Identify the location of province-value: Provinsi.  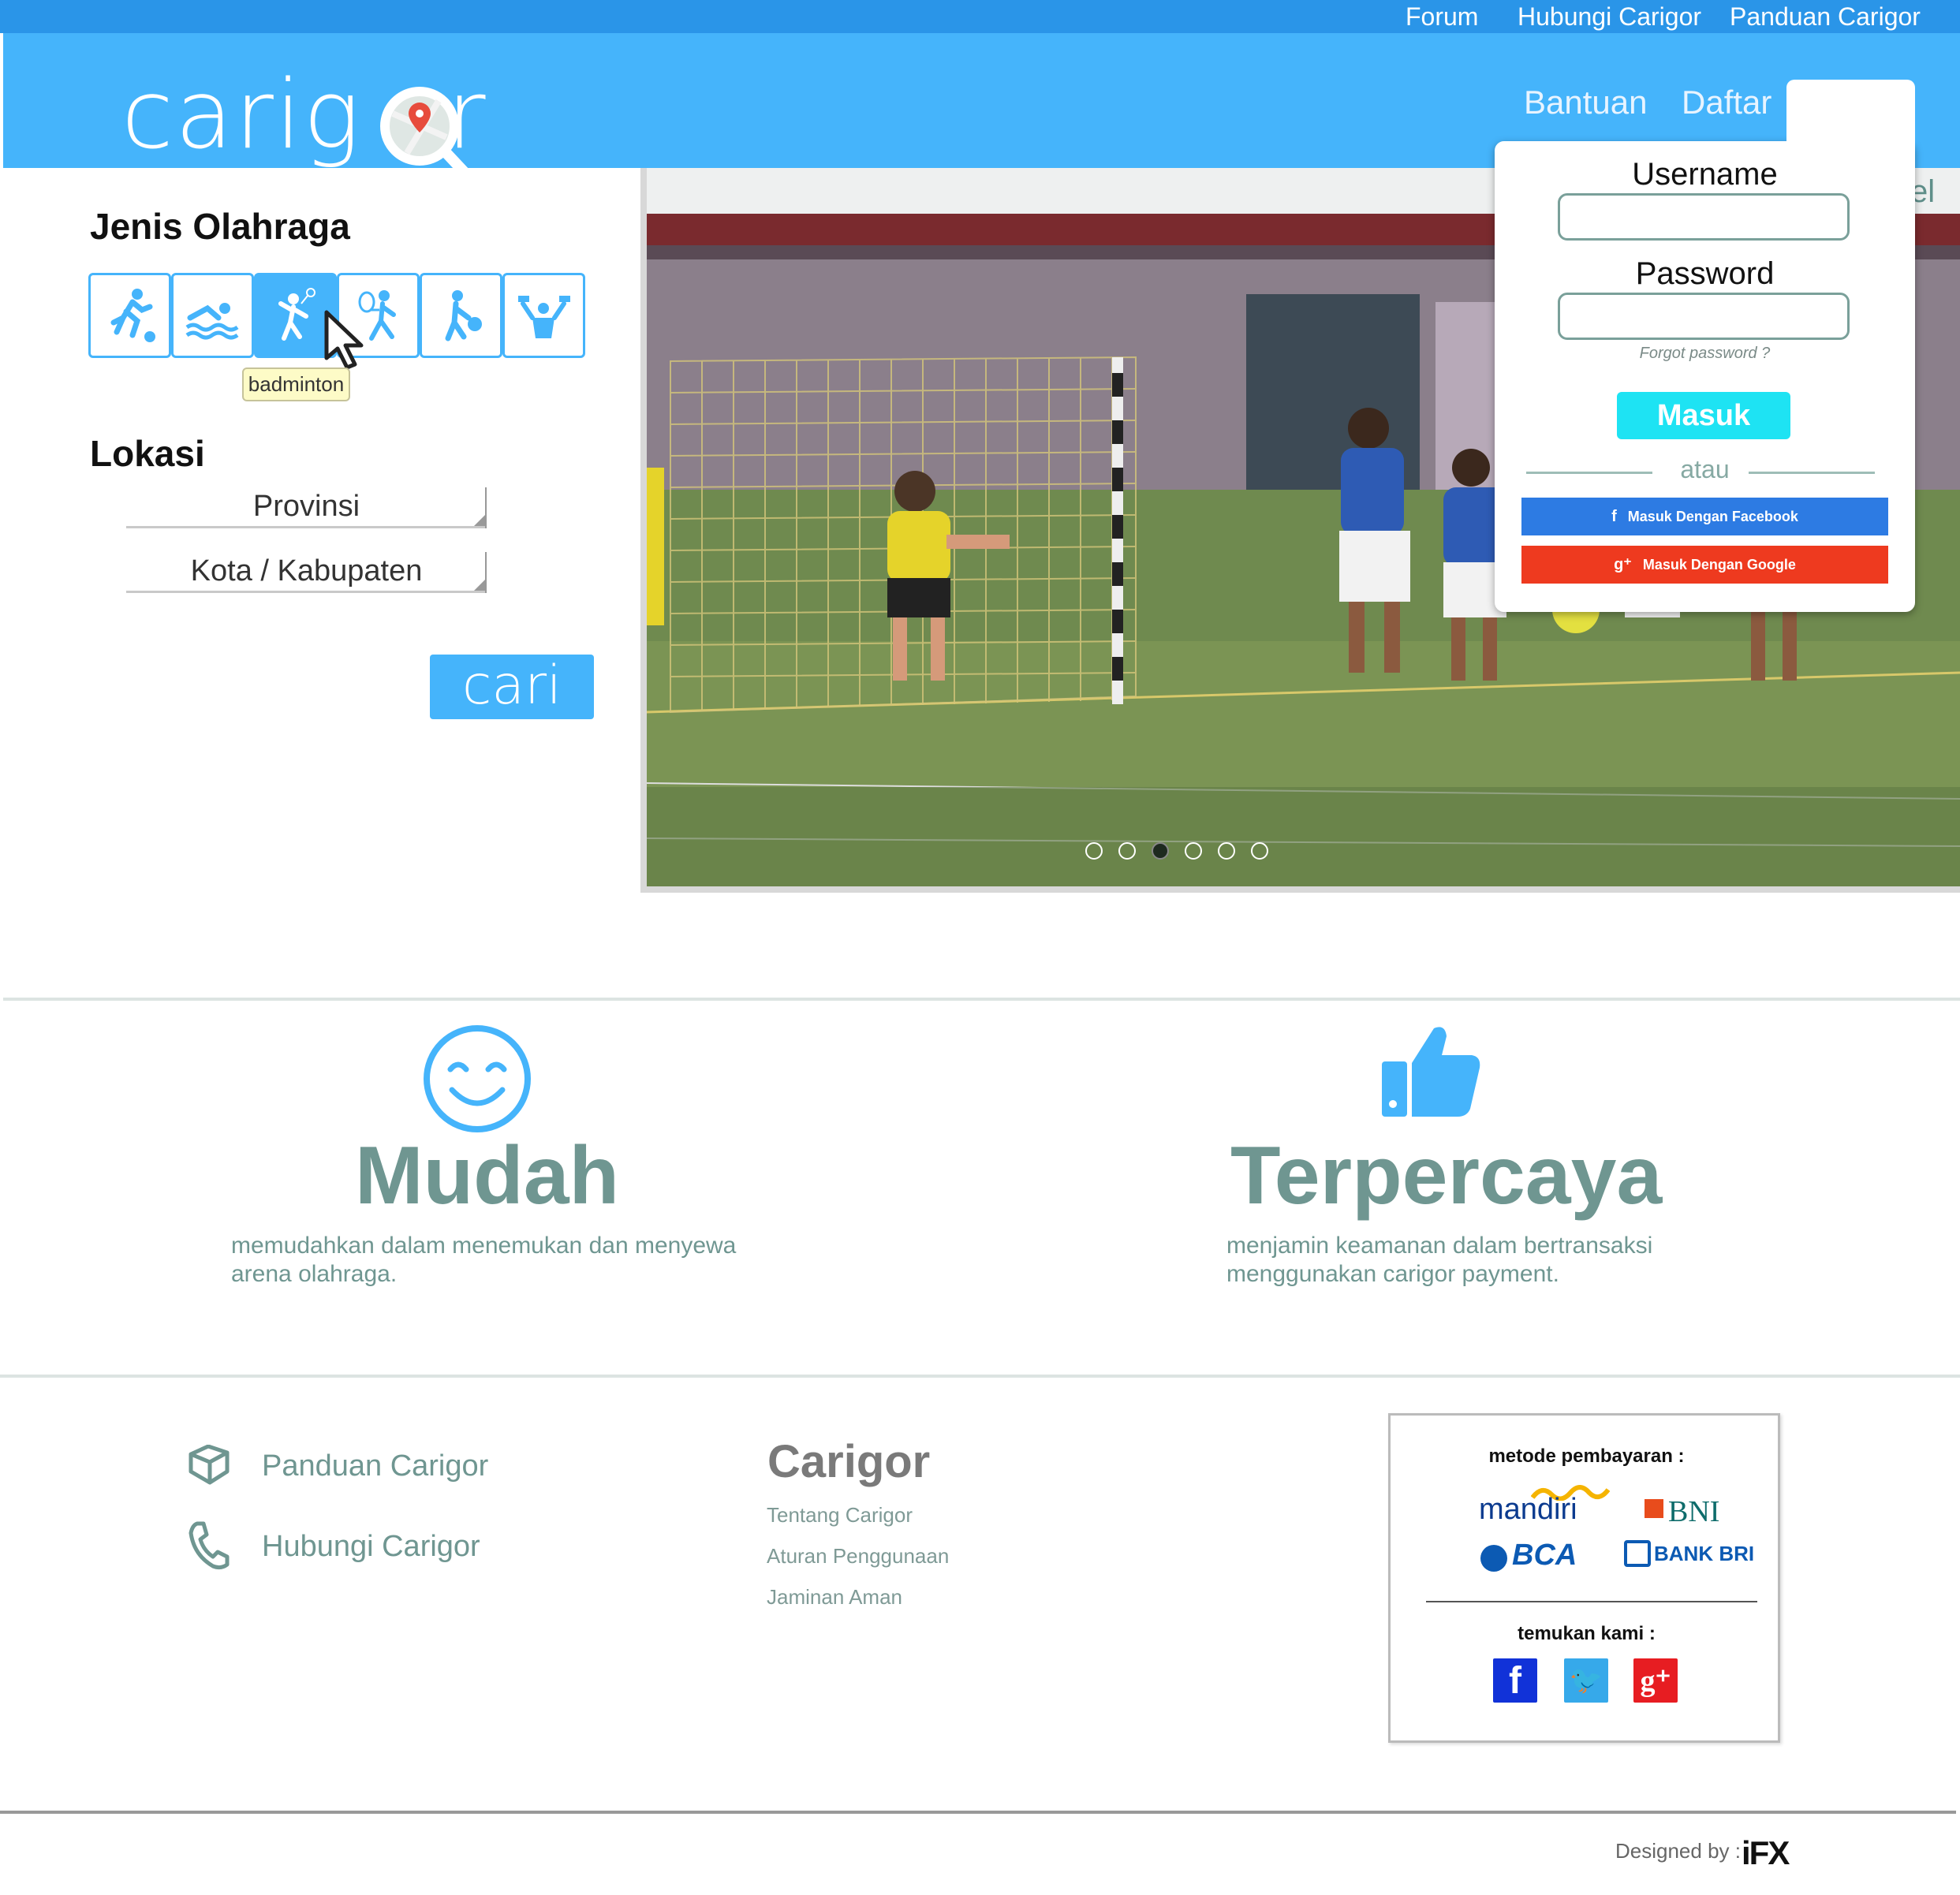
(306, 507).